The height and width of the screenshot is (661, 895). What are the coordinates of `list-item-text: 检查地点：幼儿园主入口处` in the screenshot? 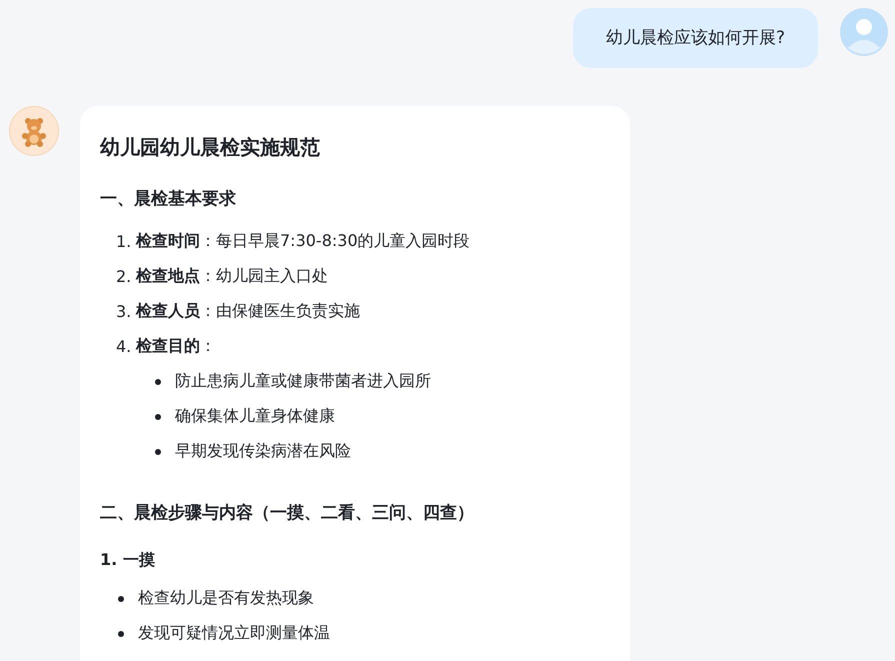 It's located at (232, 276).